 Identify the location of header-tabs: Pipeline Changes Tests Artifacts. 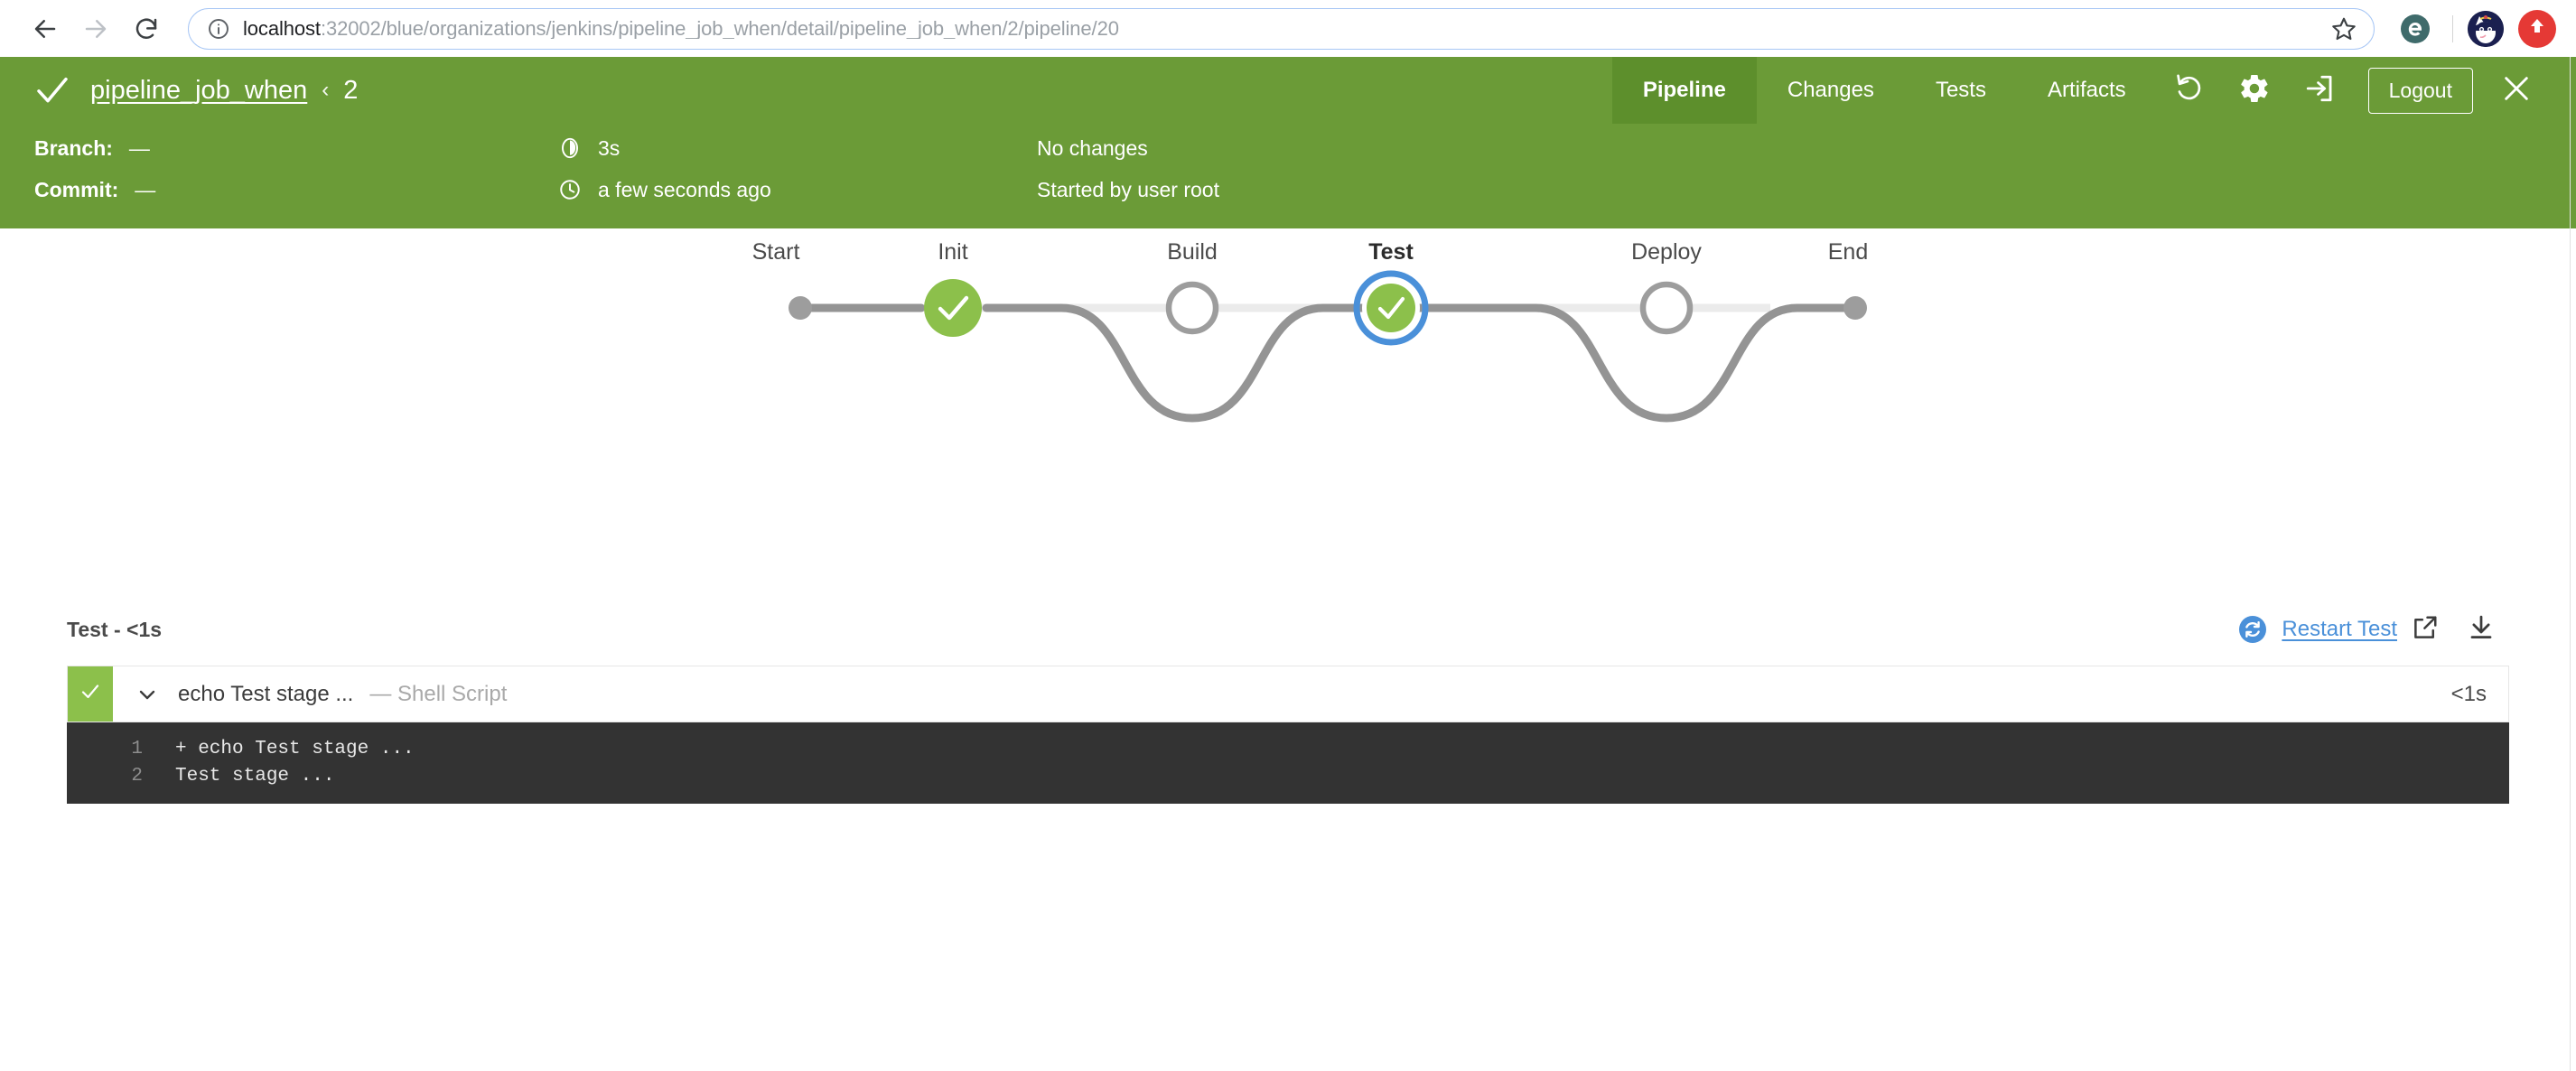
(1884, 91).